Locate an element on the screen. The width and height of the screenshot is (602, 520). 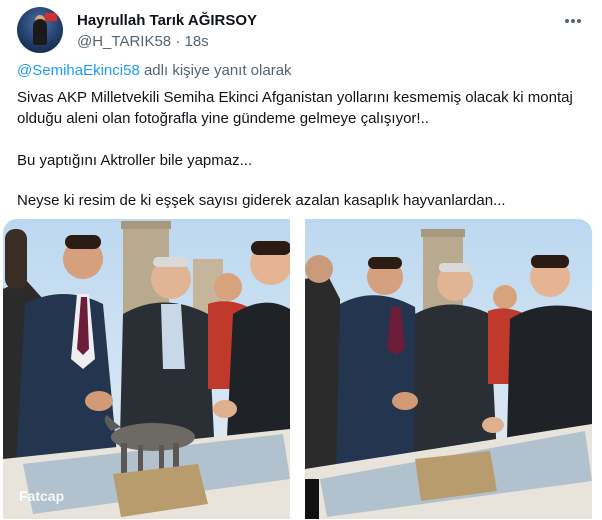
reply-mention-link: @SemihaEkinci58 is located at coordinates (78, 70).